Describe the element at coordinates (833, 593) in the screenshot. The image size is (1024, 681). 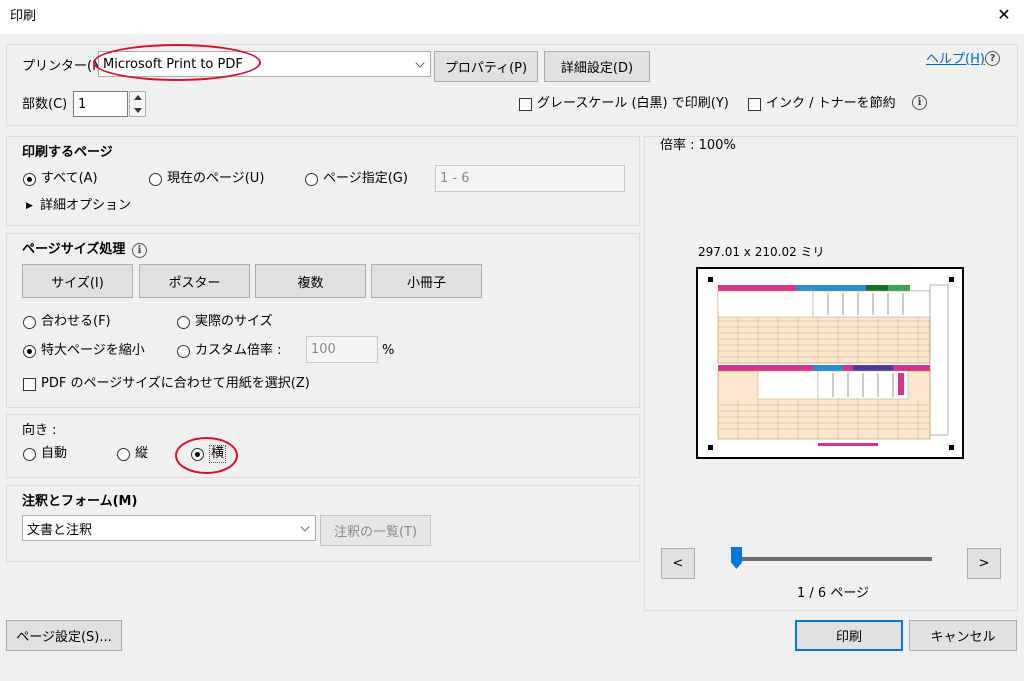
I see `page-indicator: 1 / 6 ページ` at that location.